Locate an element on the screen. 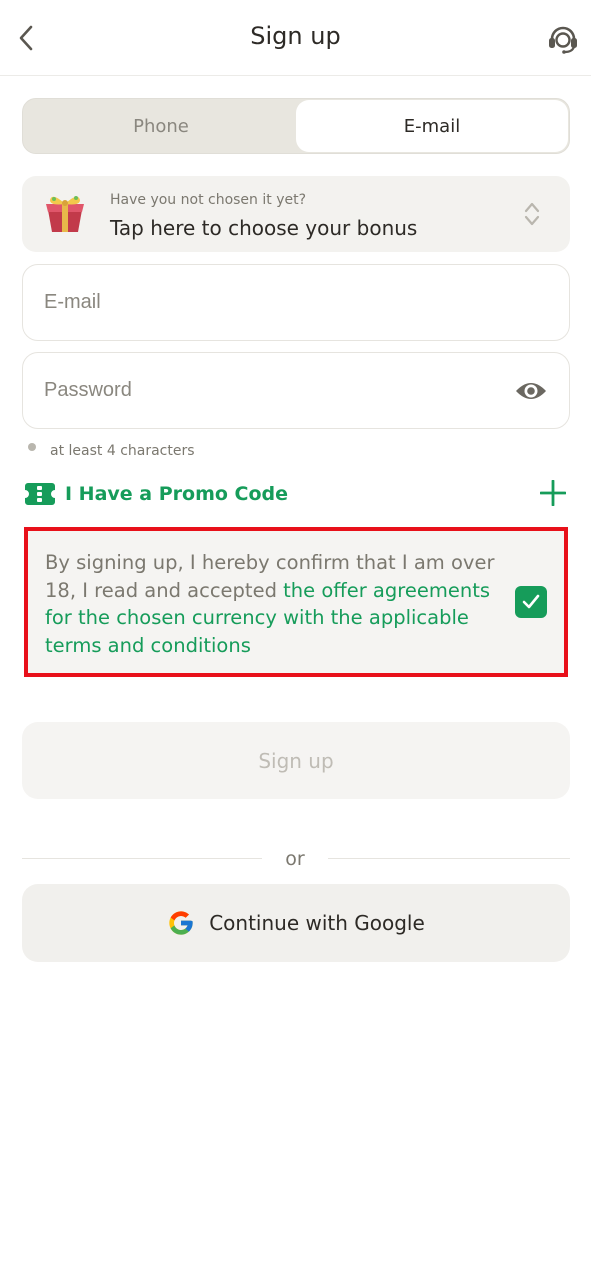 This screenshot has height=1280, width=591. support-button is located at coordinates (563, 38).